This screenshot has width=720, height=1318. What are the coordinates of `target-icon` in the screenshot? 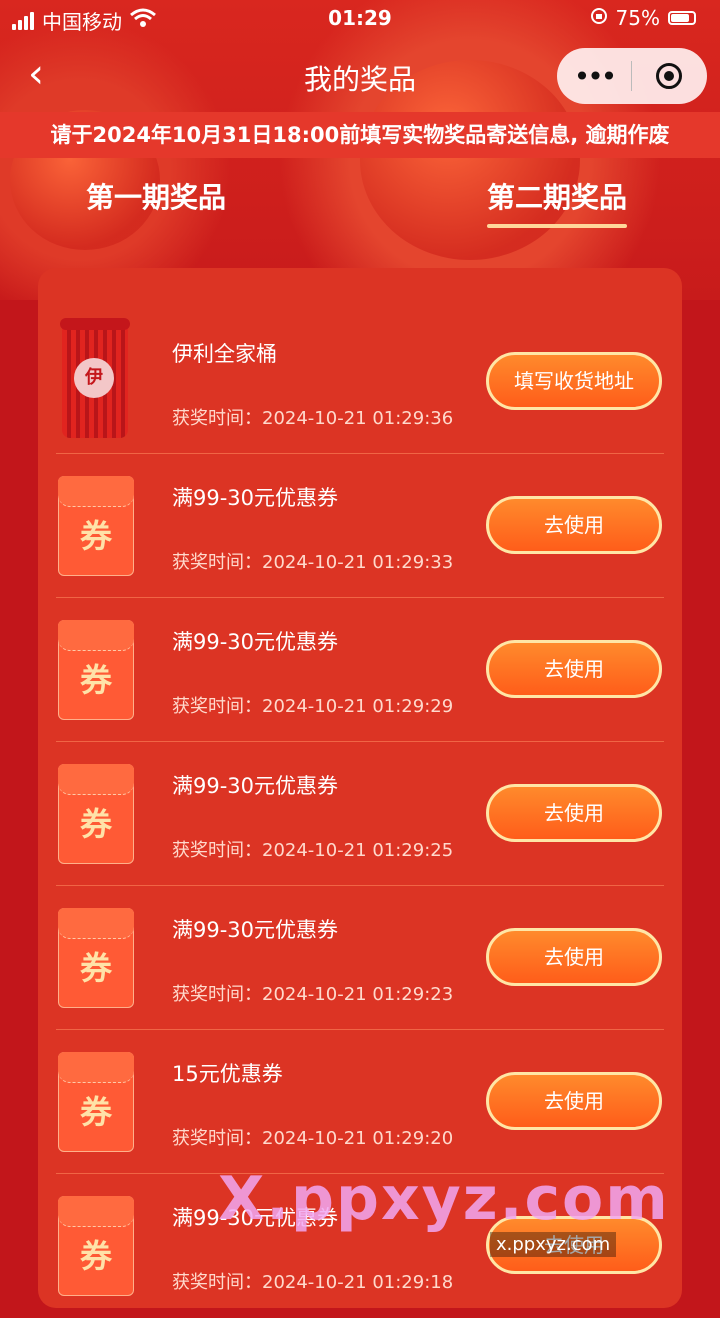 It's located at (669, 76).